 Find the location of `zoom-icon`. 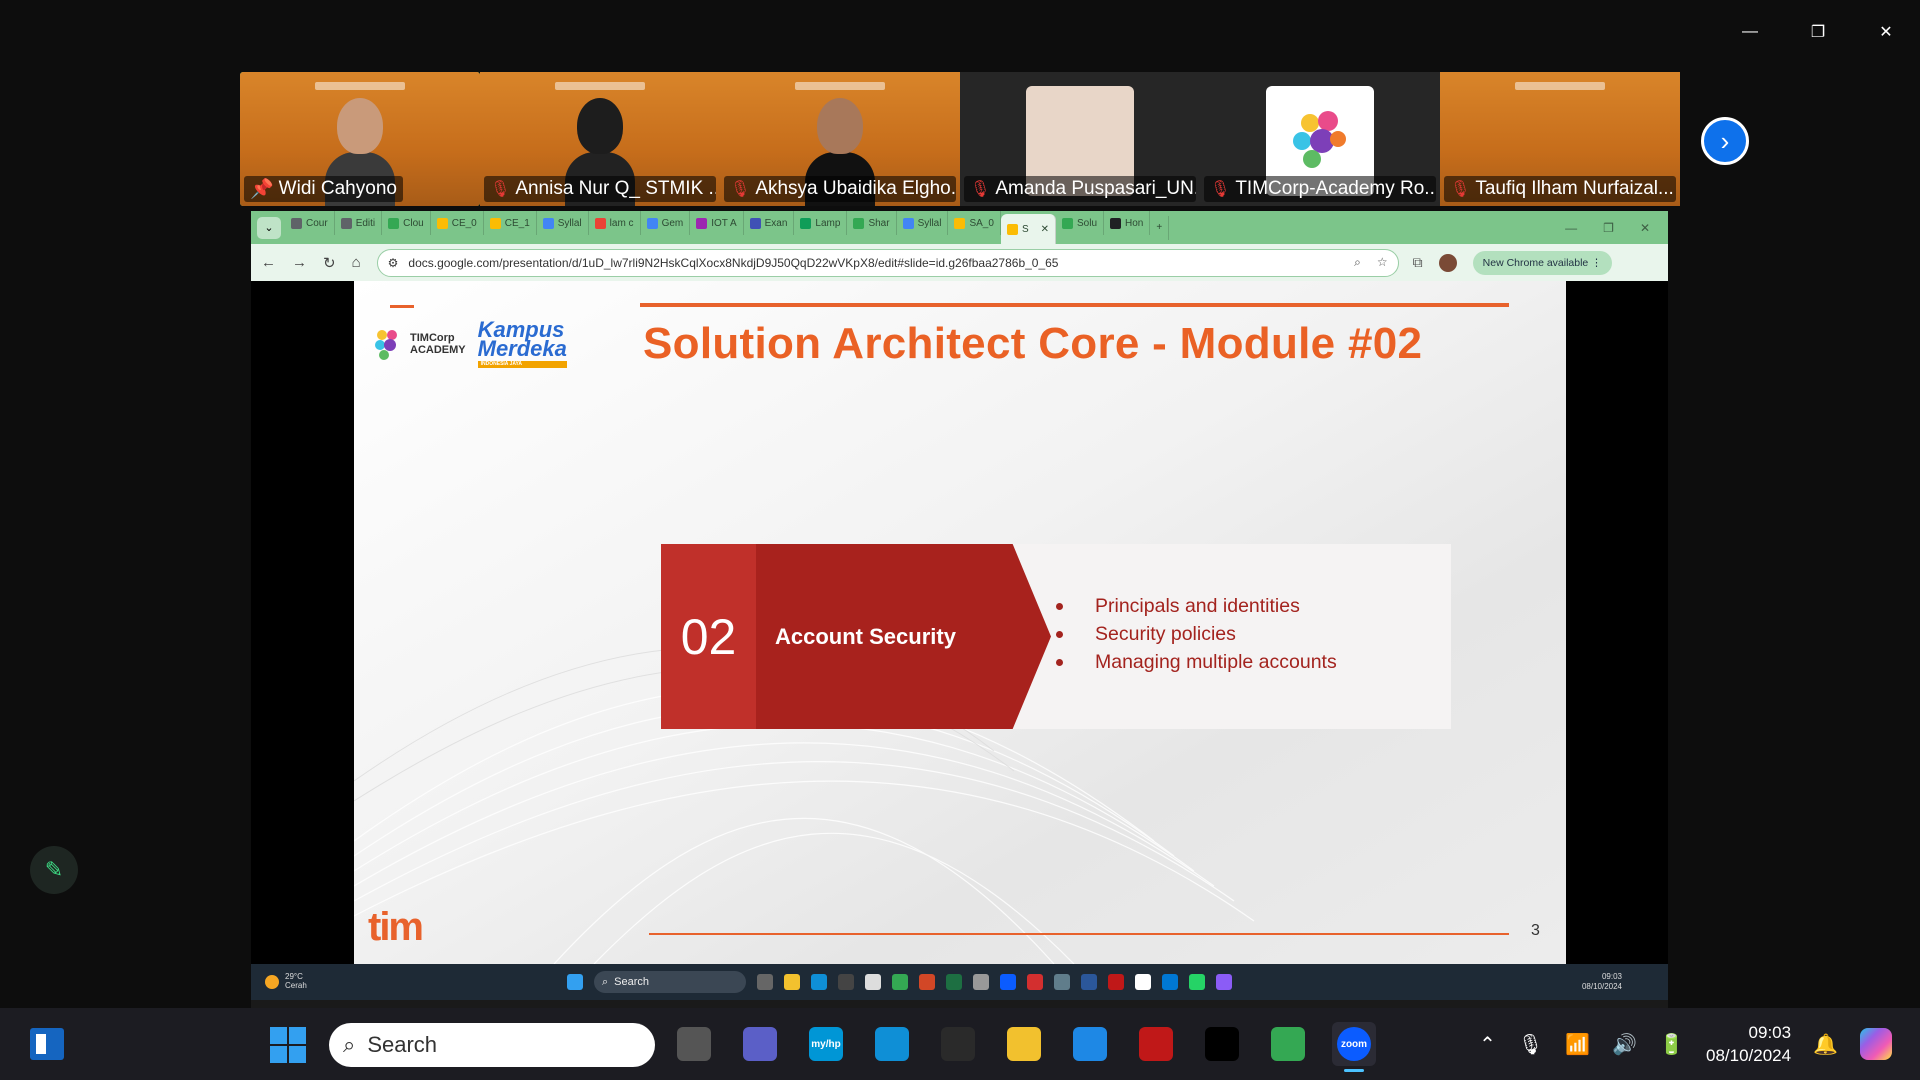

zoom-icon is located at coordinates (1008, 982).